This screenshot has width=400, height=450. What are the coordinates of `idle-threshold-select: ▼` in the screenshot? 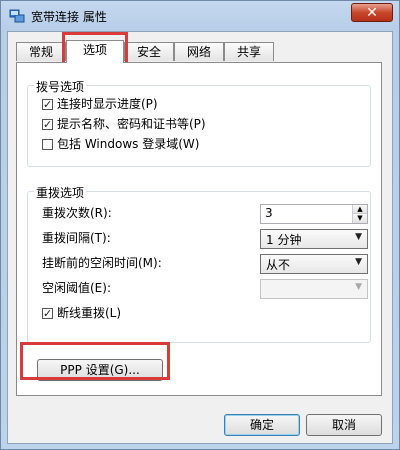 It's located at (314, 289).